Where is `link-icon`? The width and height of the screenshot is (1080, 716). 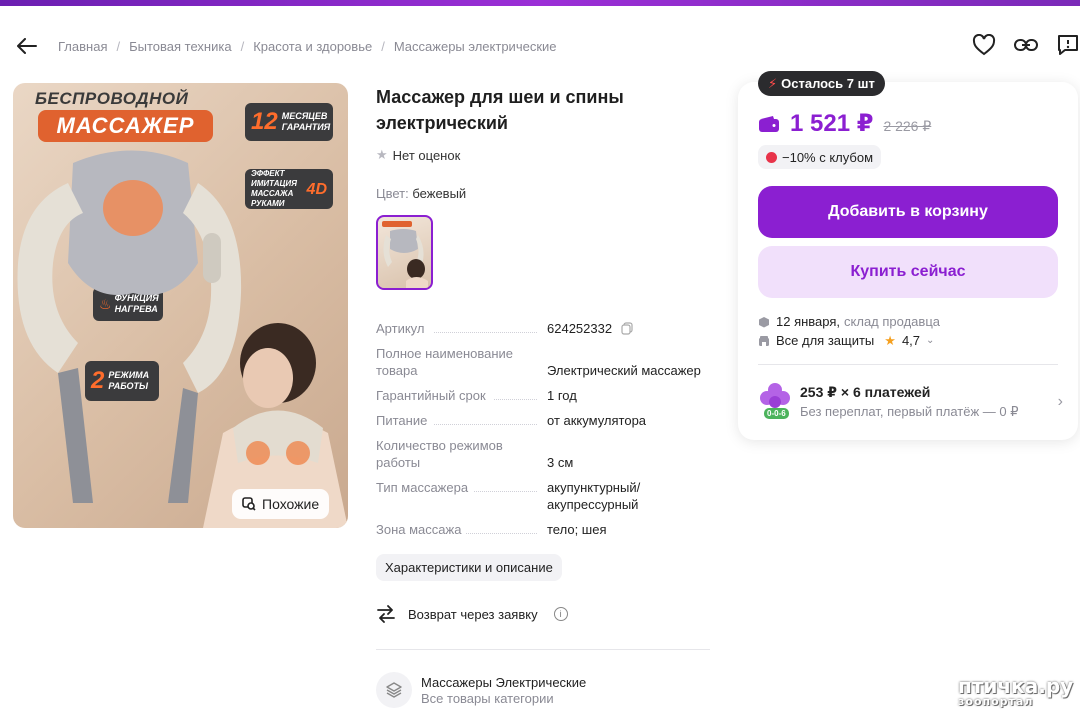 link-icon is located at coordinates (1026, 45).